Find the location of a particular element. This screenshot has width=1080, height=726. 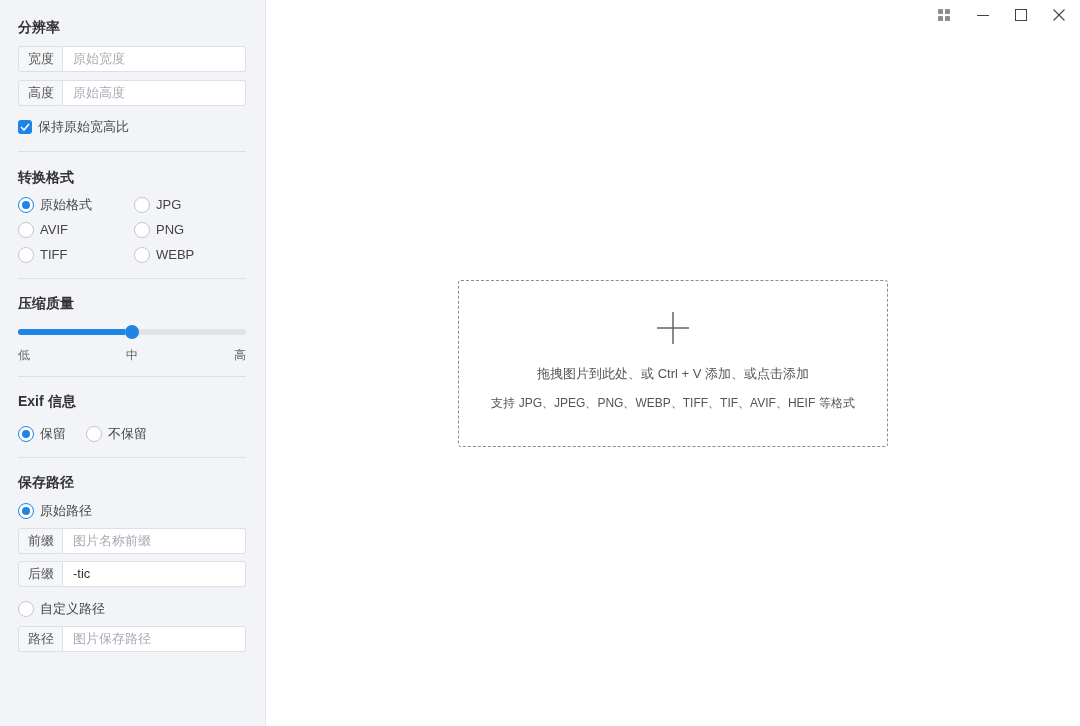

slider-track is located at coordinates (132, 332).